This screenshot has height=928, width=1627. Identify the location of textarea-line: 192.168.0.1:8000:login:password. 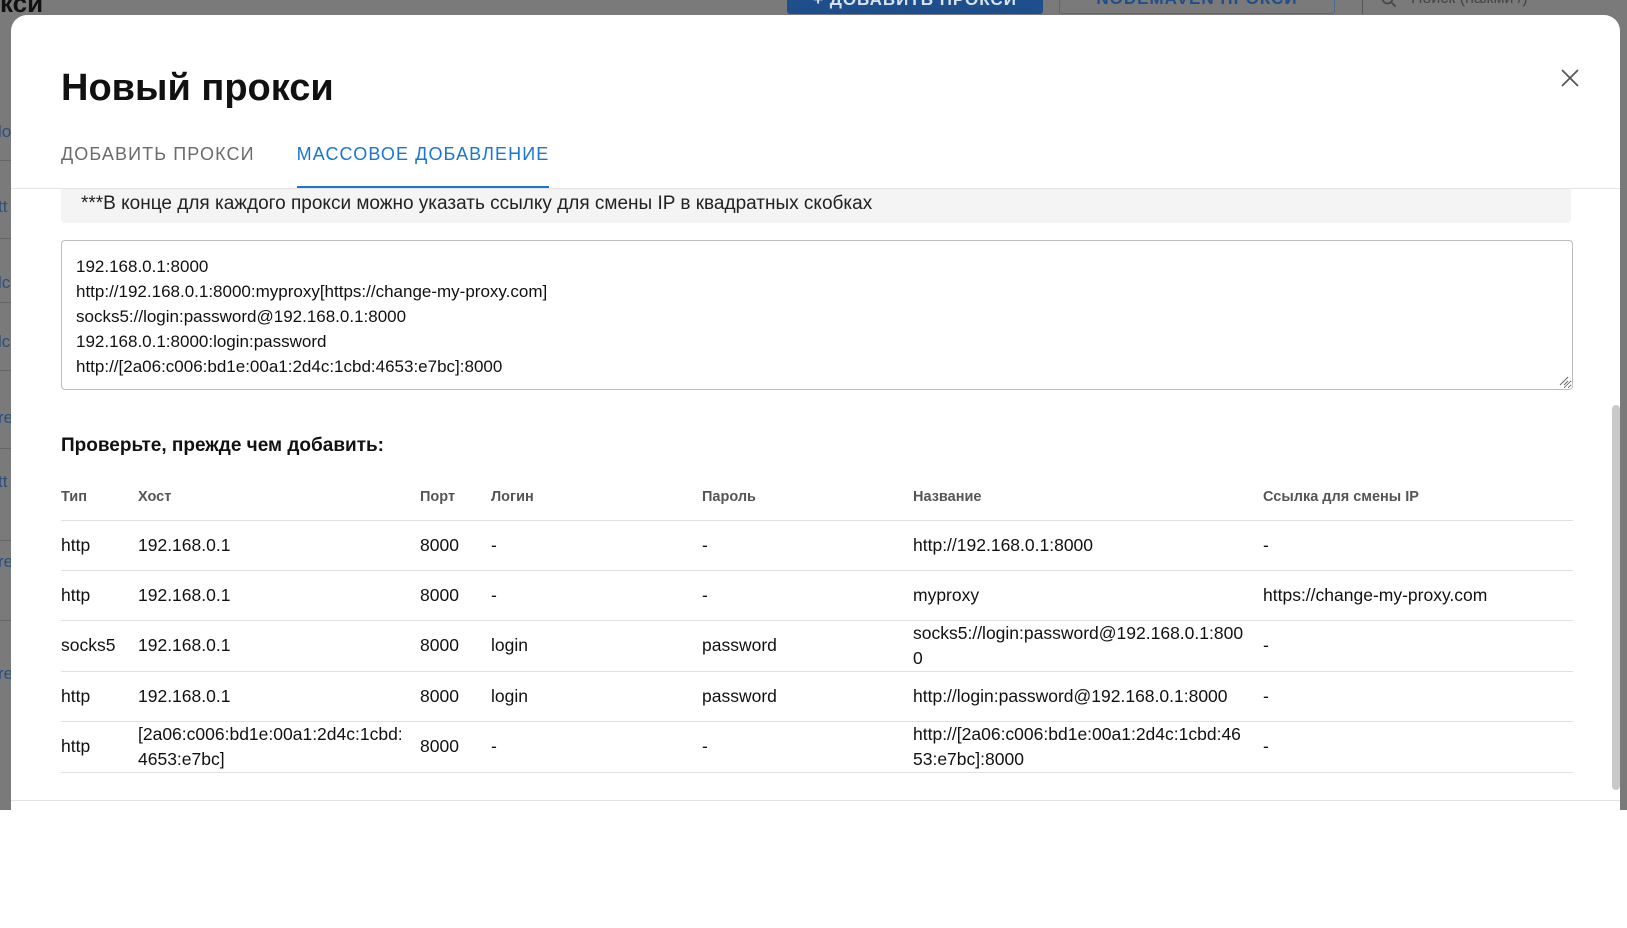
(201, 341).